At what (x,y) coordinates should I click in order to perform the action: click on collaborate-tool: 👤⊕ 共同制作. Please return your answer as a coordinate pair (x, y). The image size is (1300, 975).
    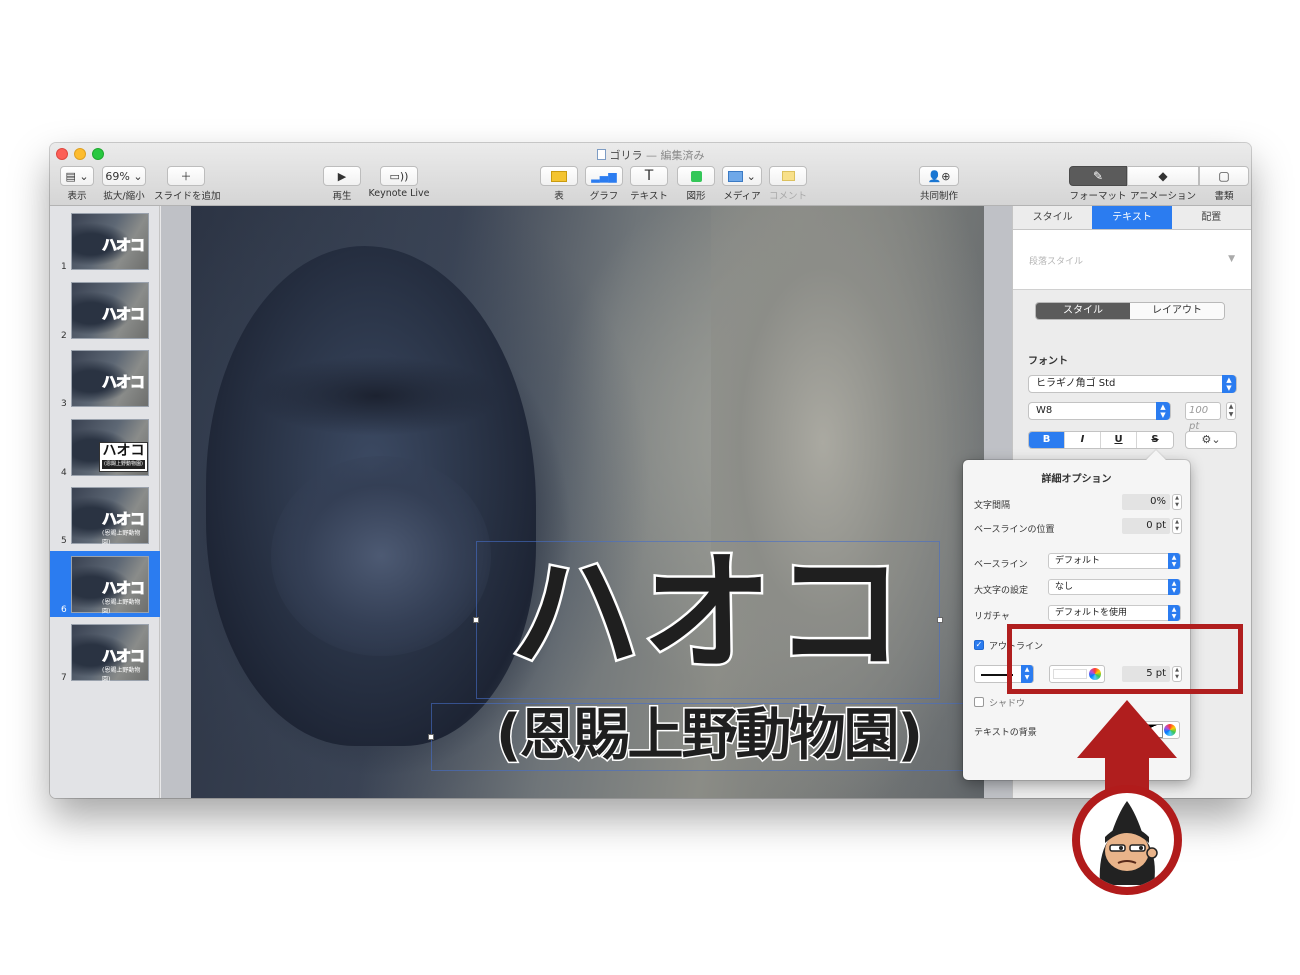
    Looking at the image, I should click on (939, 184).